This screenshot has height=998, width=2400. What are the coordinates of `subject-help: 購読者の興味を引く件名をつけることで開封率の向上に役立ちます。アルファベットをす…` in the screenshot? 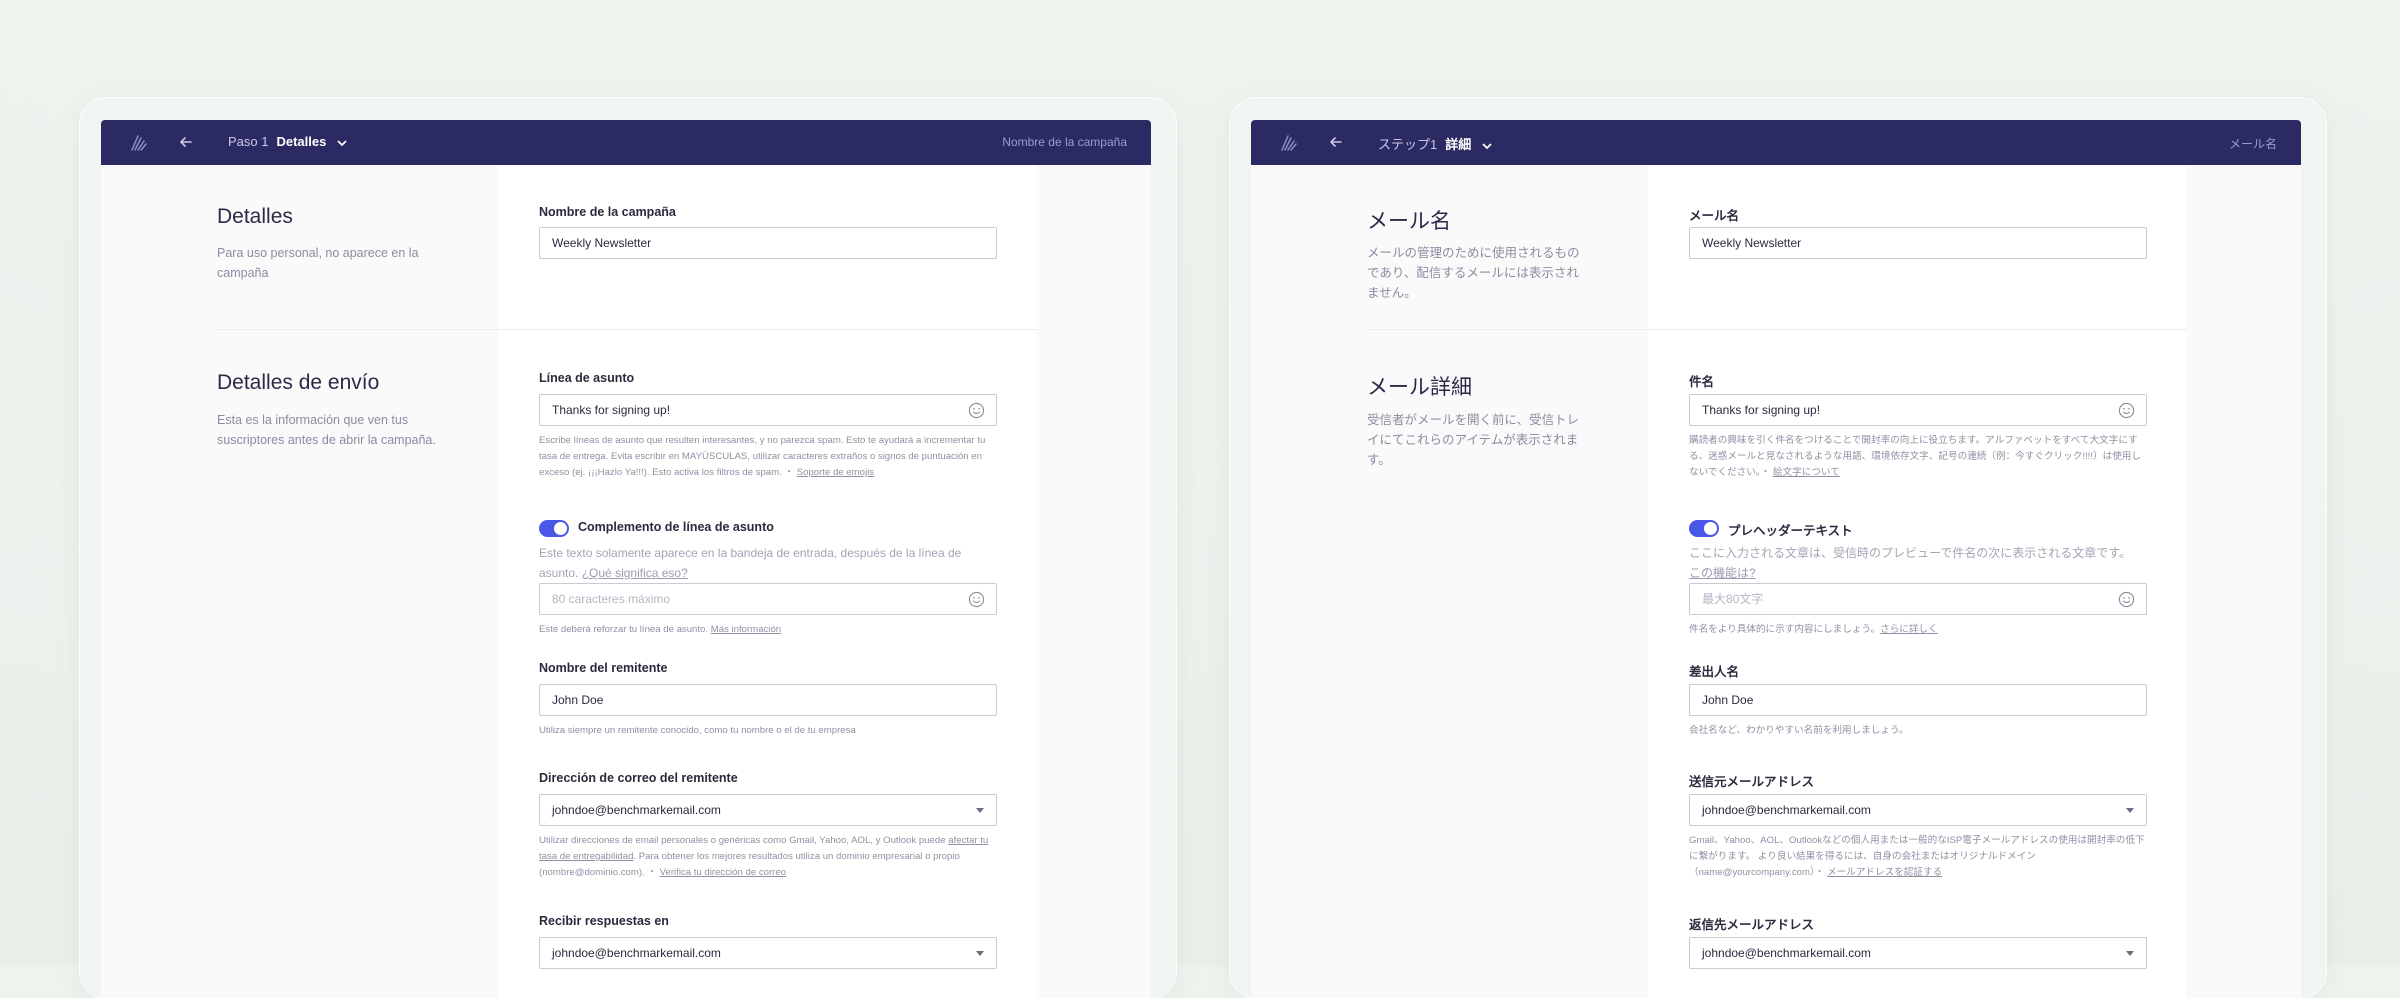 It's located at (1918, 457).